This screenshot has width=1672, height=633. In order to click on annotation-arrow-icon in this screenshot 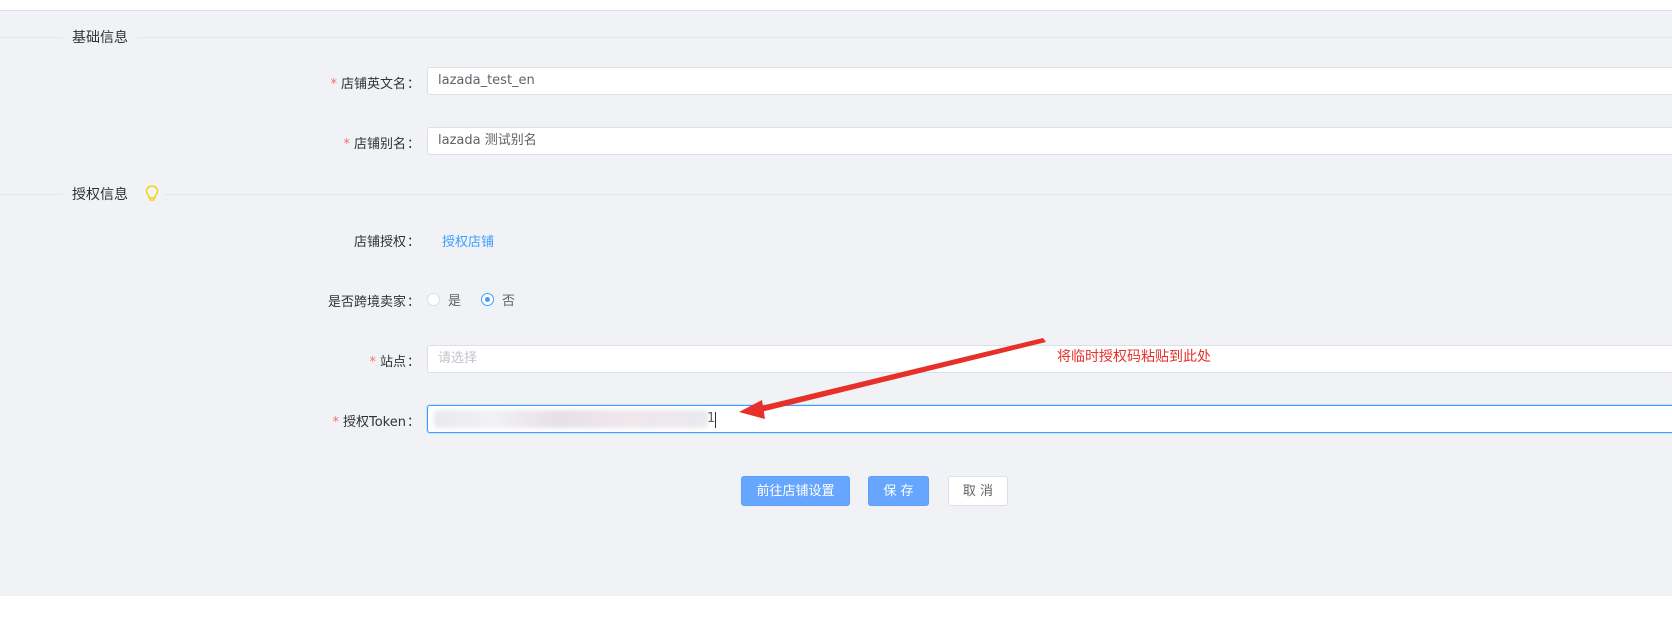, I will do `click(892, 378)`.